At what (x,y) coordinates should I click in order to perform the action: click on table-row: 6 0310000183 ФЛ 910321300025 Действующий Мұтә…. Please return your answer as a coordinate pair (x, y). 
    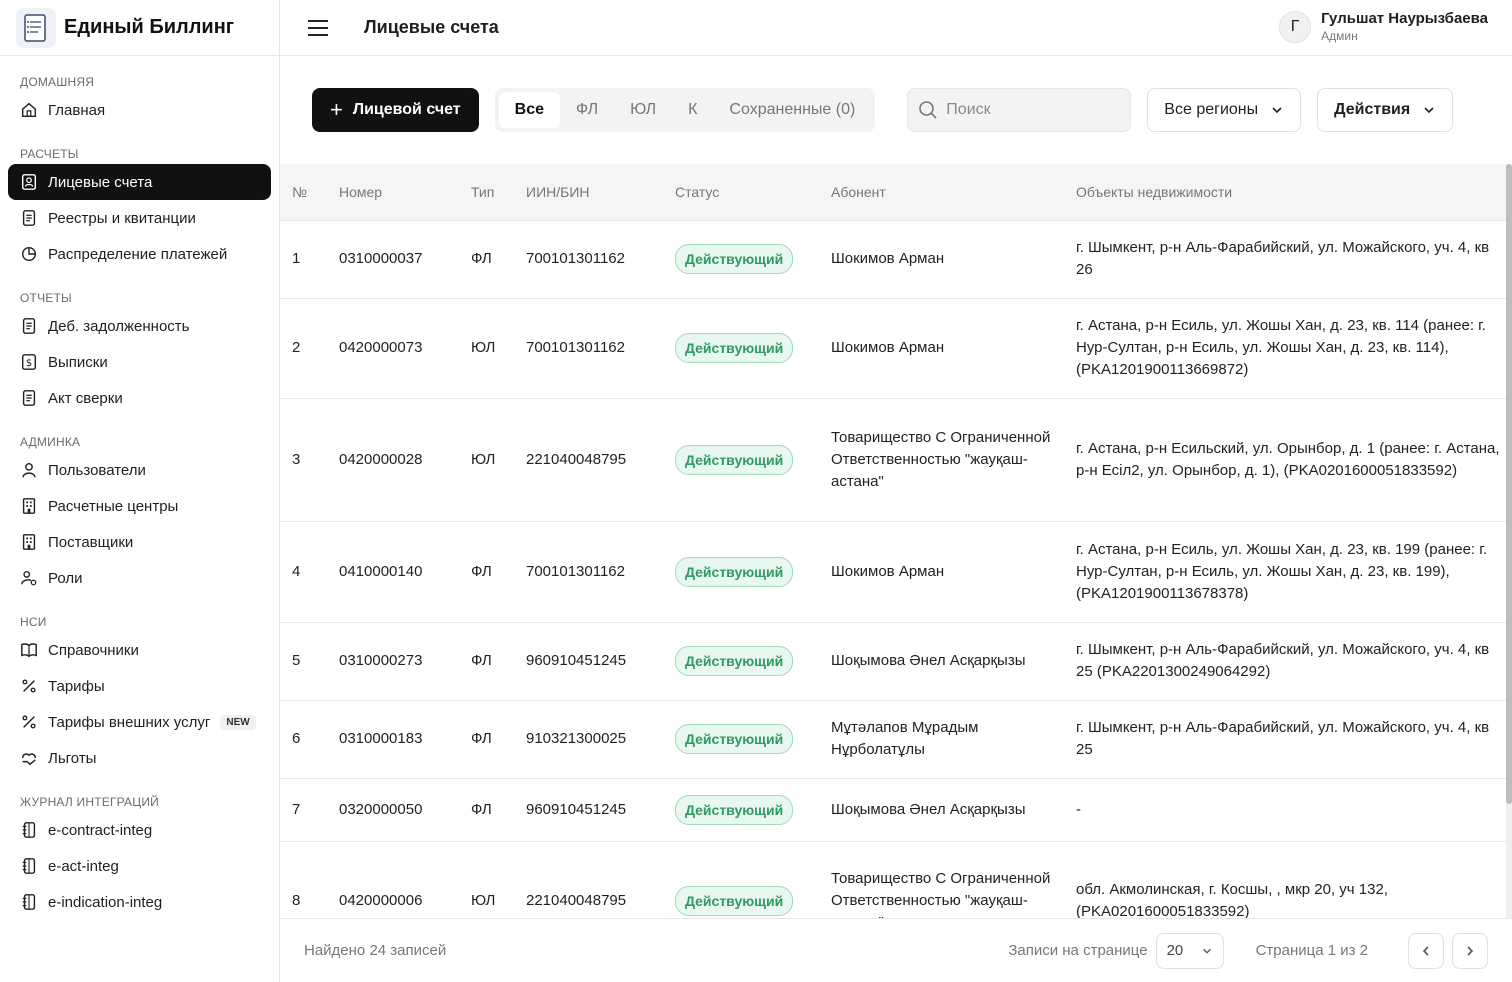
    Looking at the image, I should click on (893, 739).